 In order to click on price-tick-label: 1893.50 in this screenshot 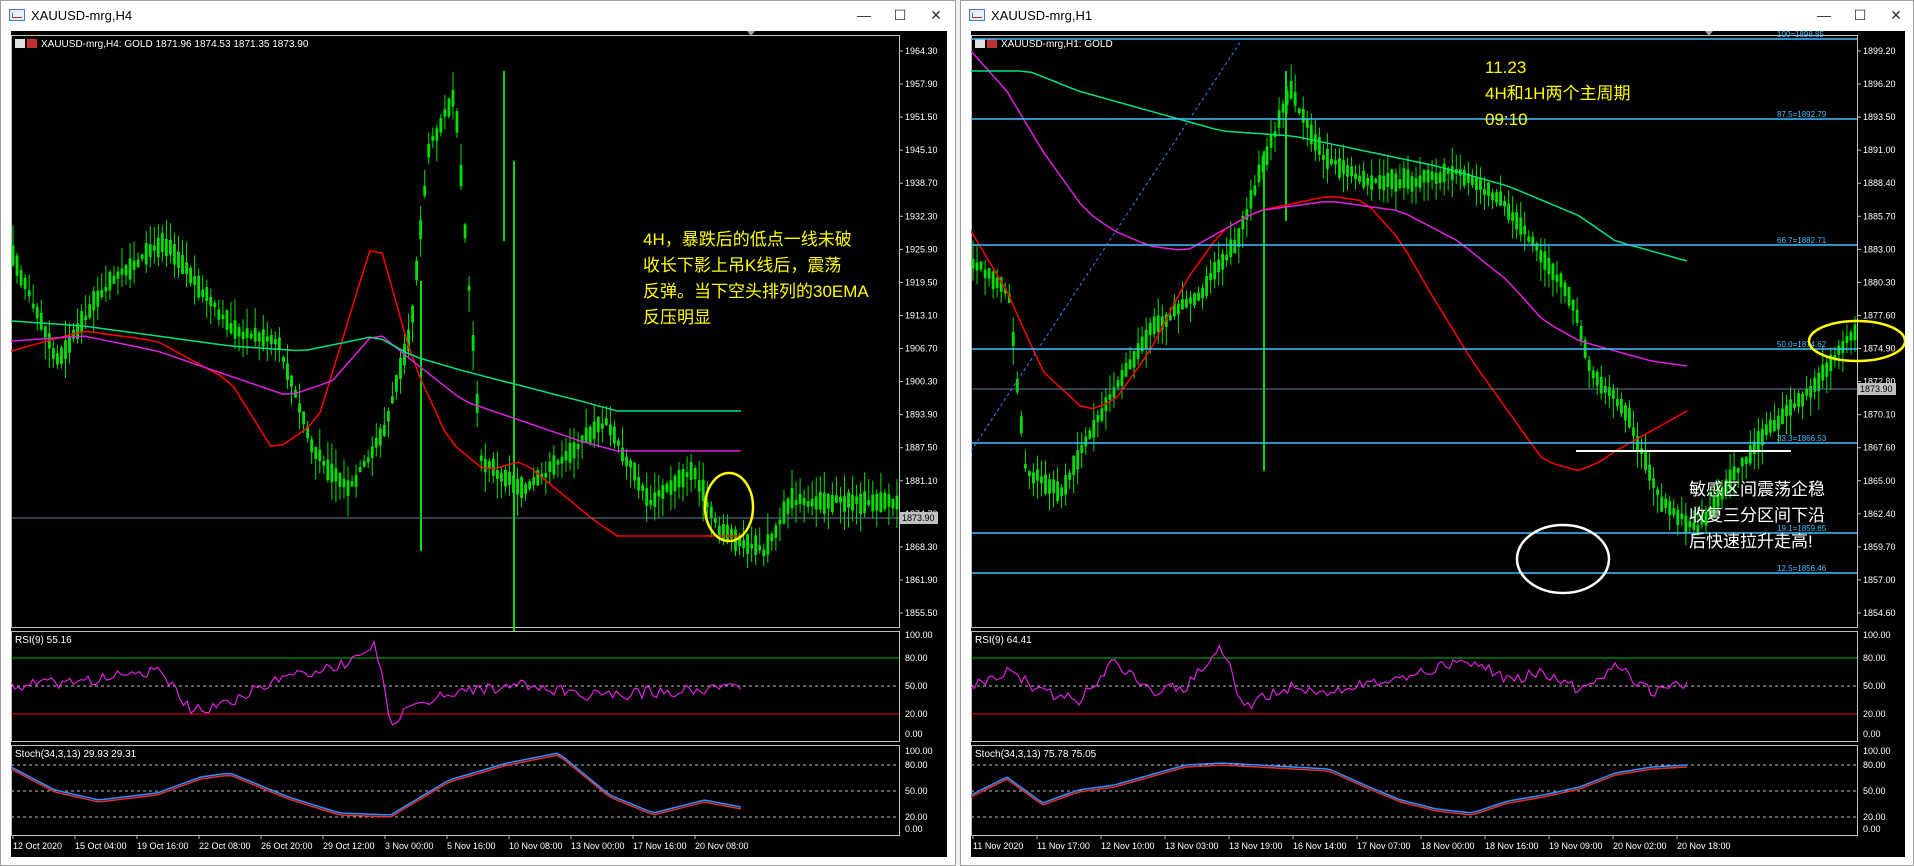, I will do `click(1879, 117)`.